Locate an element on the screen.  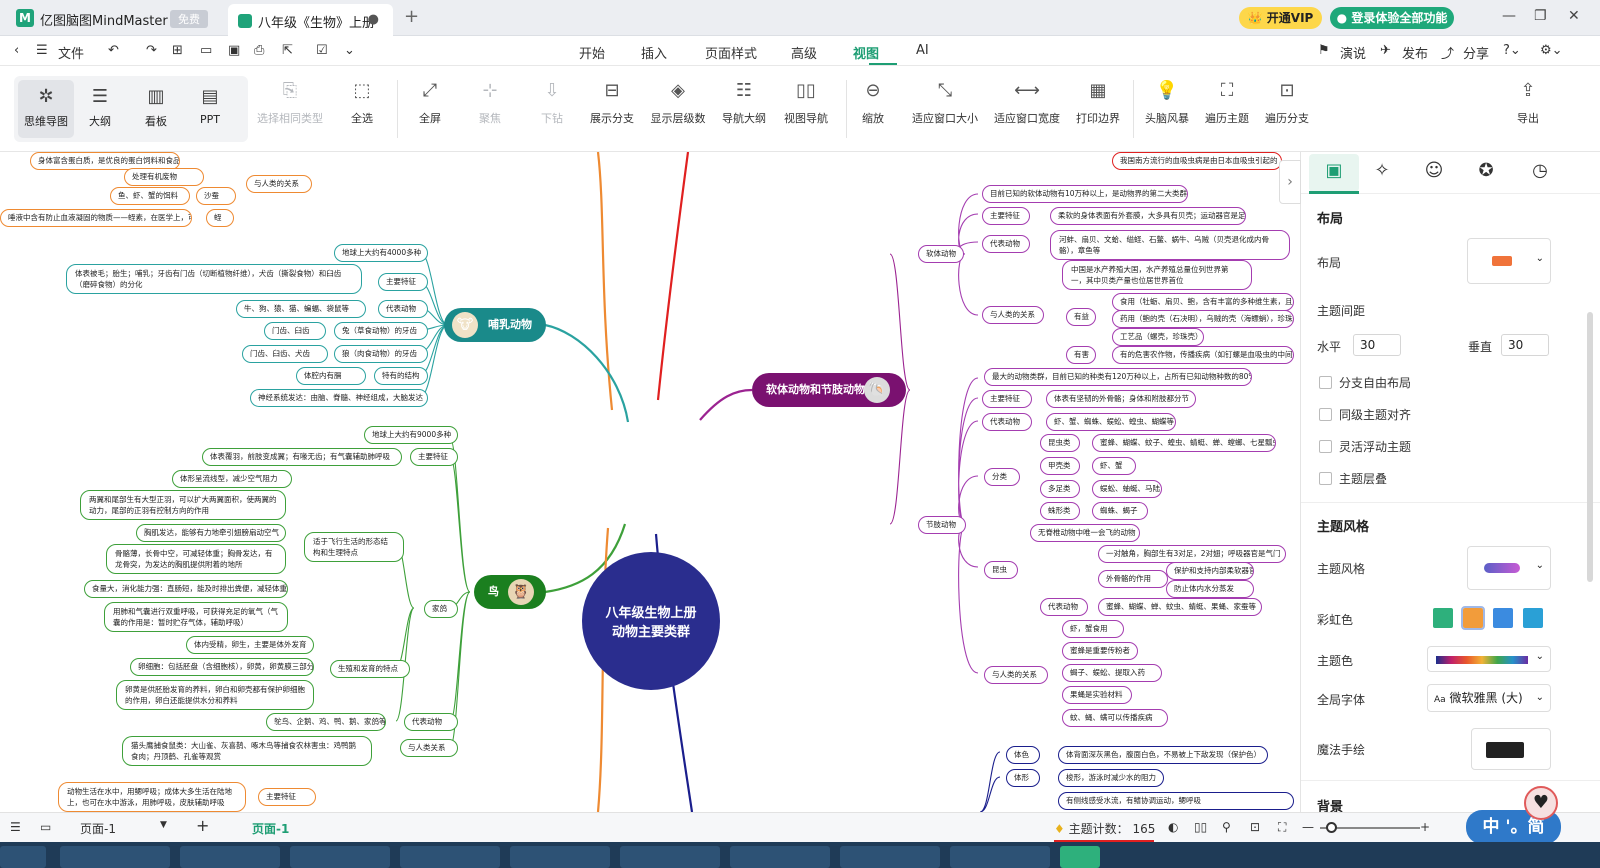
book-icon: ▯▯ is located at coordinates (1200, 827).